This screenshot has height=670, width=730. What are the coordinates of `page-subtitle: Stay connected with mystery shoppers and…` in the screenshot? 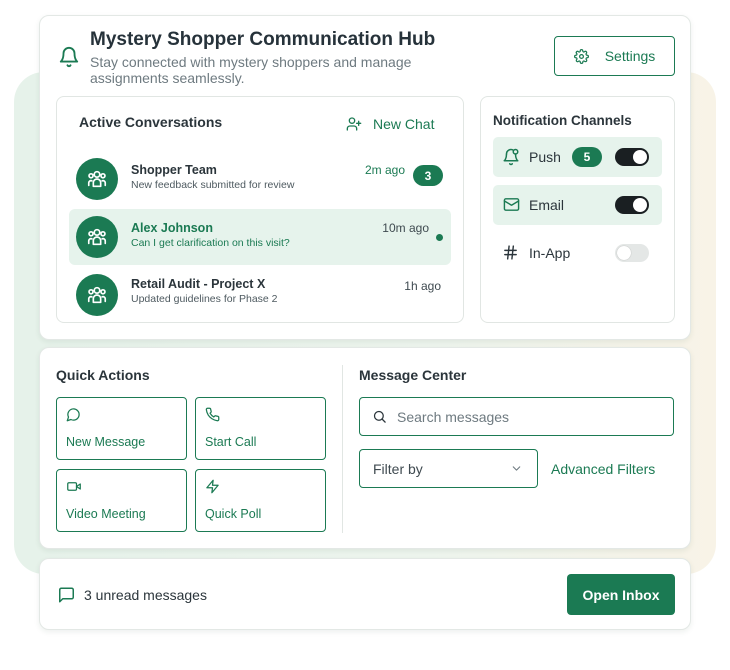 It's located at (251, 70).